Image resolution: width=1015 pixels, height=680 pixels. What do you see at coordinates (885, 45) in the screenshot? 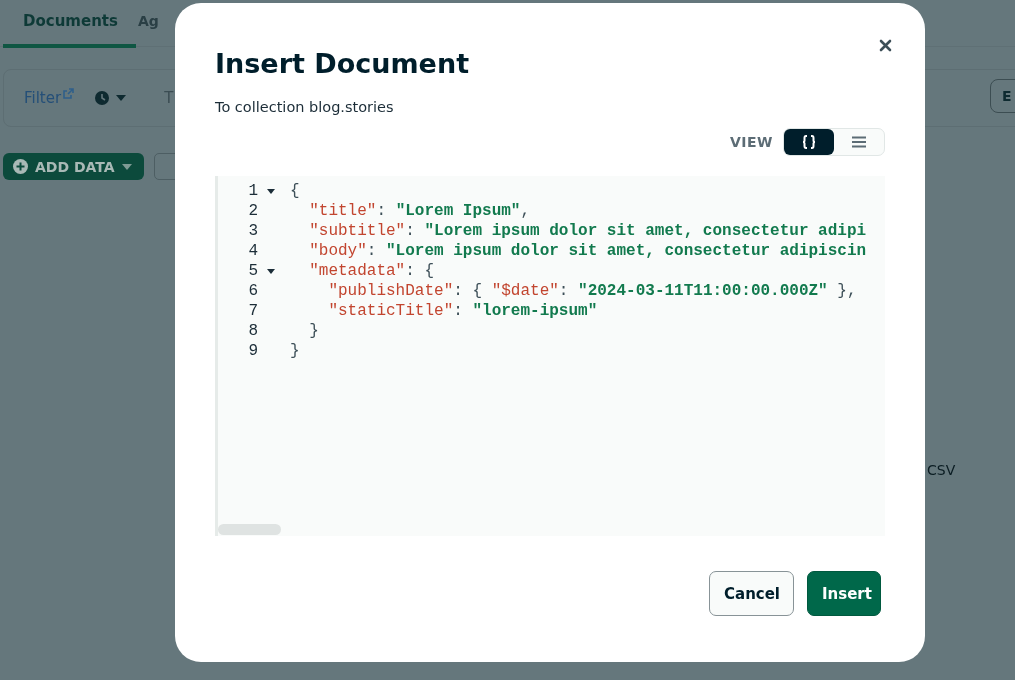
I see `close-icon` at bounding box center [885, 45].